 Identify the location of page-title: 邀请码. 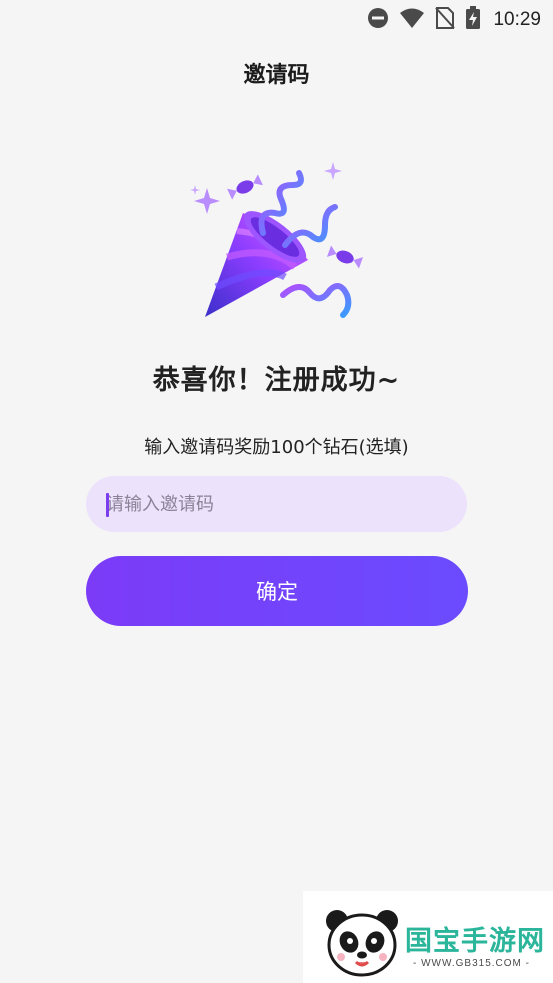
(276, 75).